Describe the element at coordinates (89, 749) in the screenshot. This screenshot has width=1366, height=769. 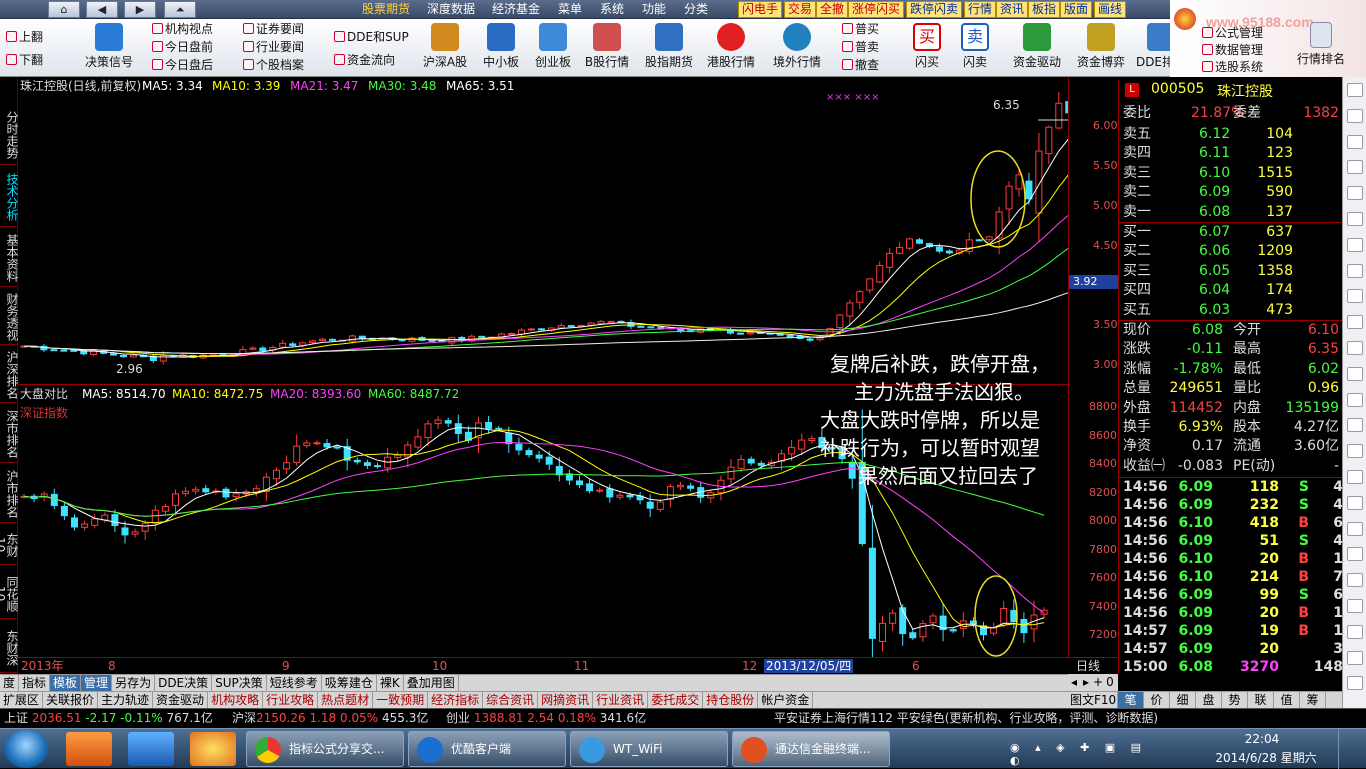
I see `media-player-pin` at that location.